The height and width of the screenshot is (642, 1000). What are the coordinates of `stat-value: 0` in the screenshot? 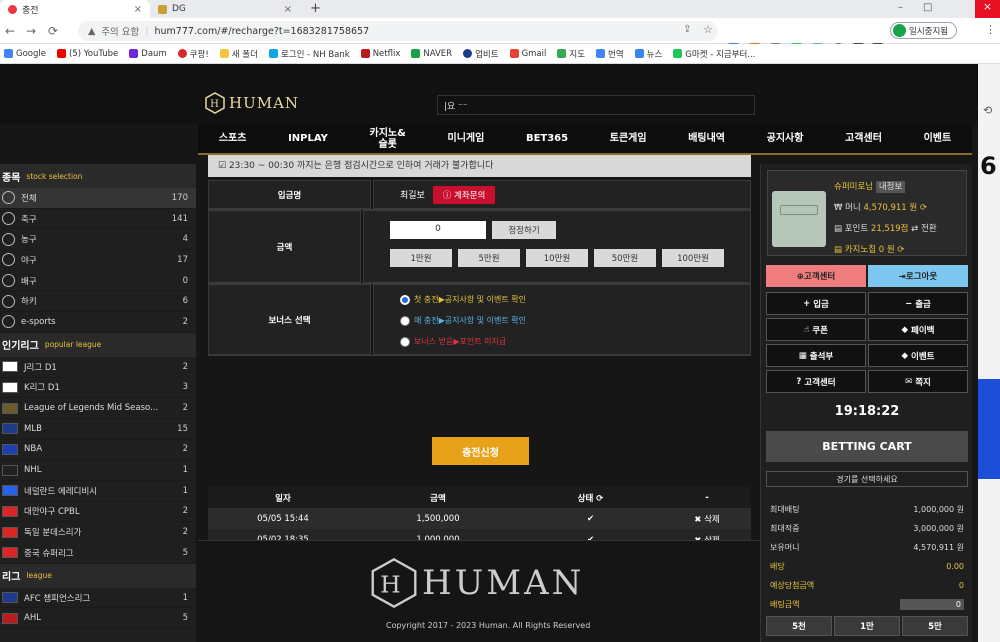 It's located at (932, 604).